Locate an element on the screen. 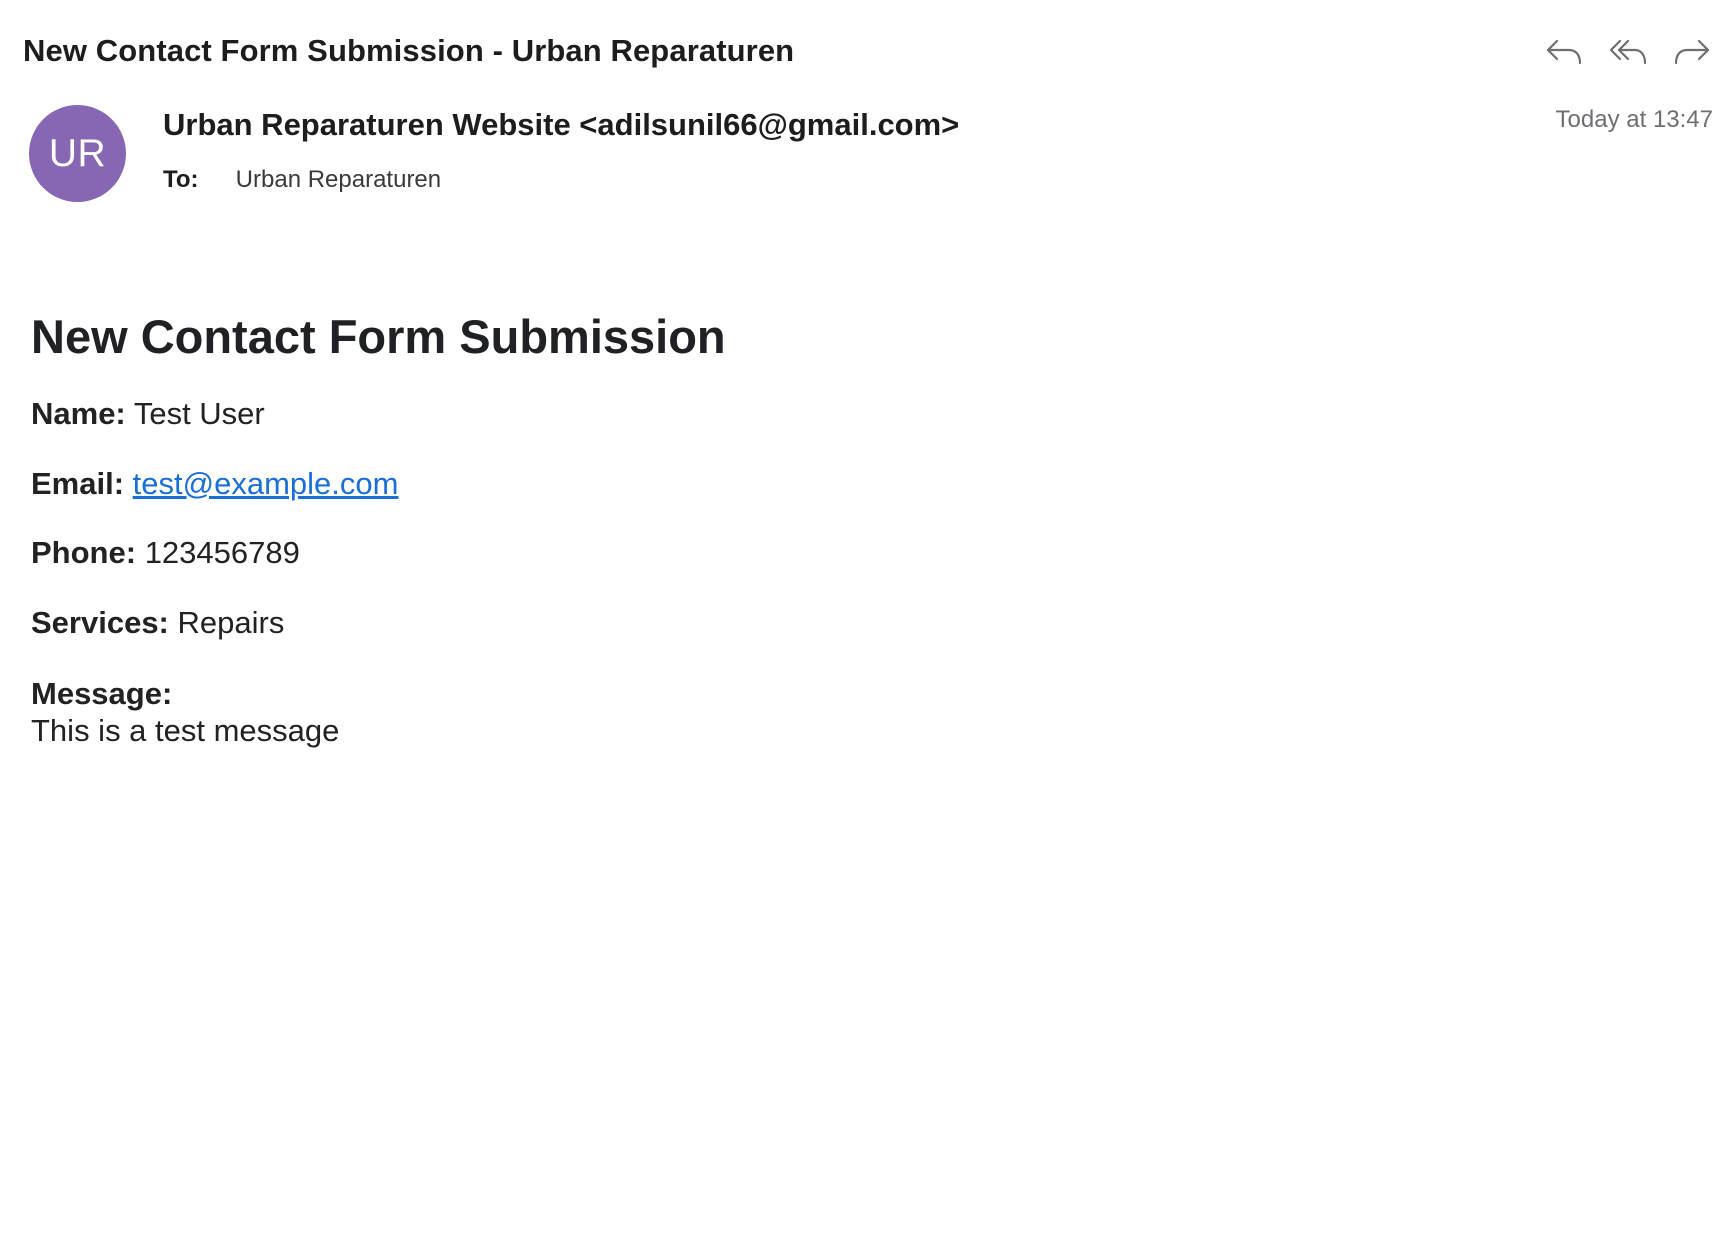  sender-avatar: UR is located at coordinates (77, 153).